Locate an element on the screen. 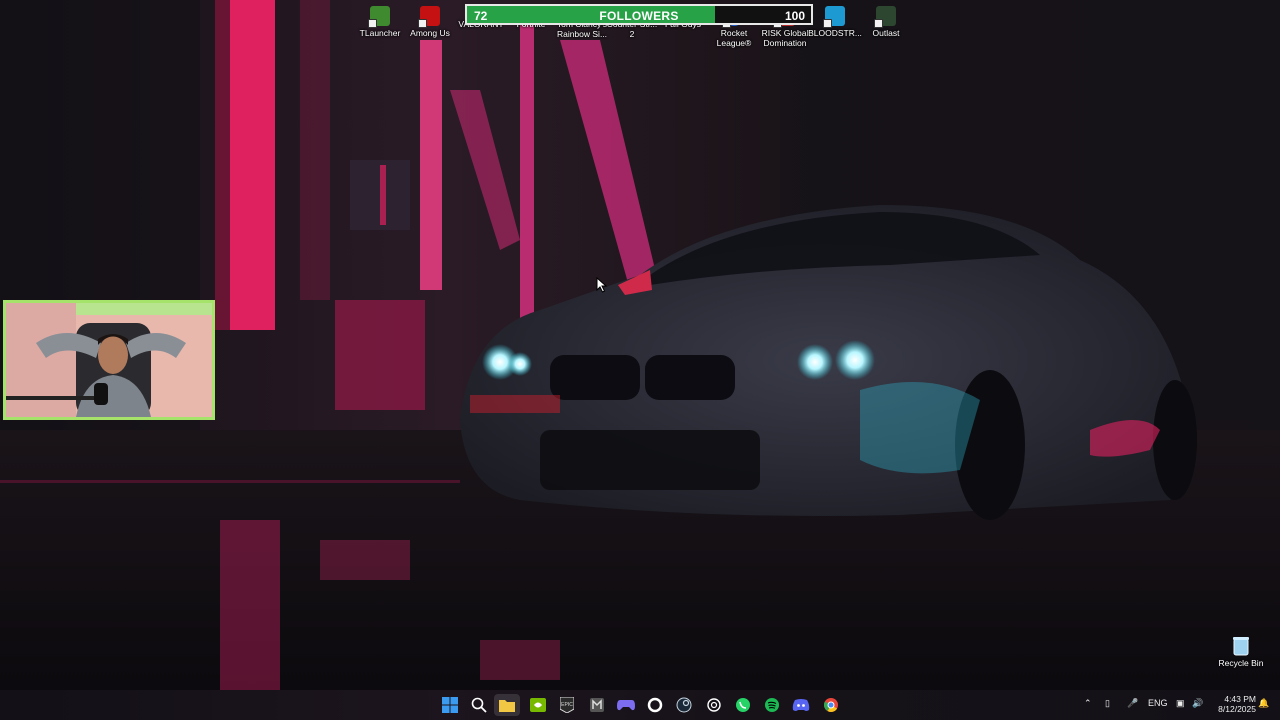  network-icon: ▣ is located at coordinates (1180, 703).